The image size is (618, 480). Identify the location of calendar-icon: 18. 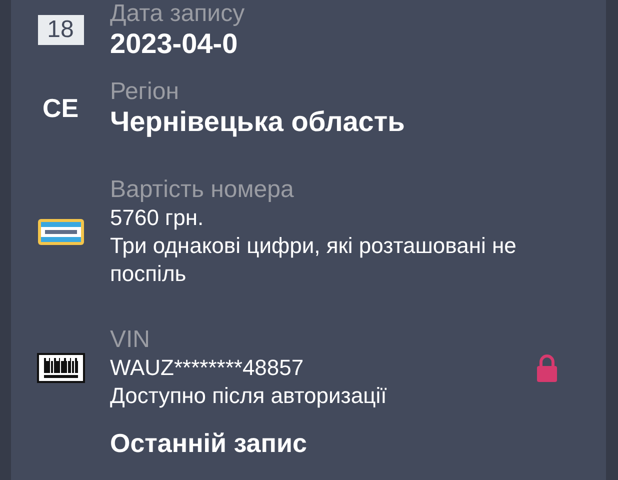
(61, 30).